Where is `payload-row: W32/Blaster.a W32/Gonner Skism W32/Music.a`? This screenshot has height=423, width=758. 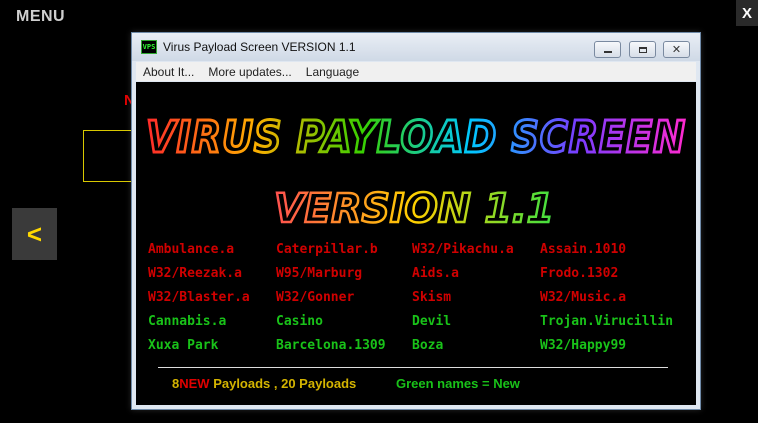 payload-row: W32/Blaster.a W32/Gonner Skism W32/Music.a is located at coordinates (418, 302).